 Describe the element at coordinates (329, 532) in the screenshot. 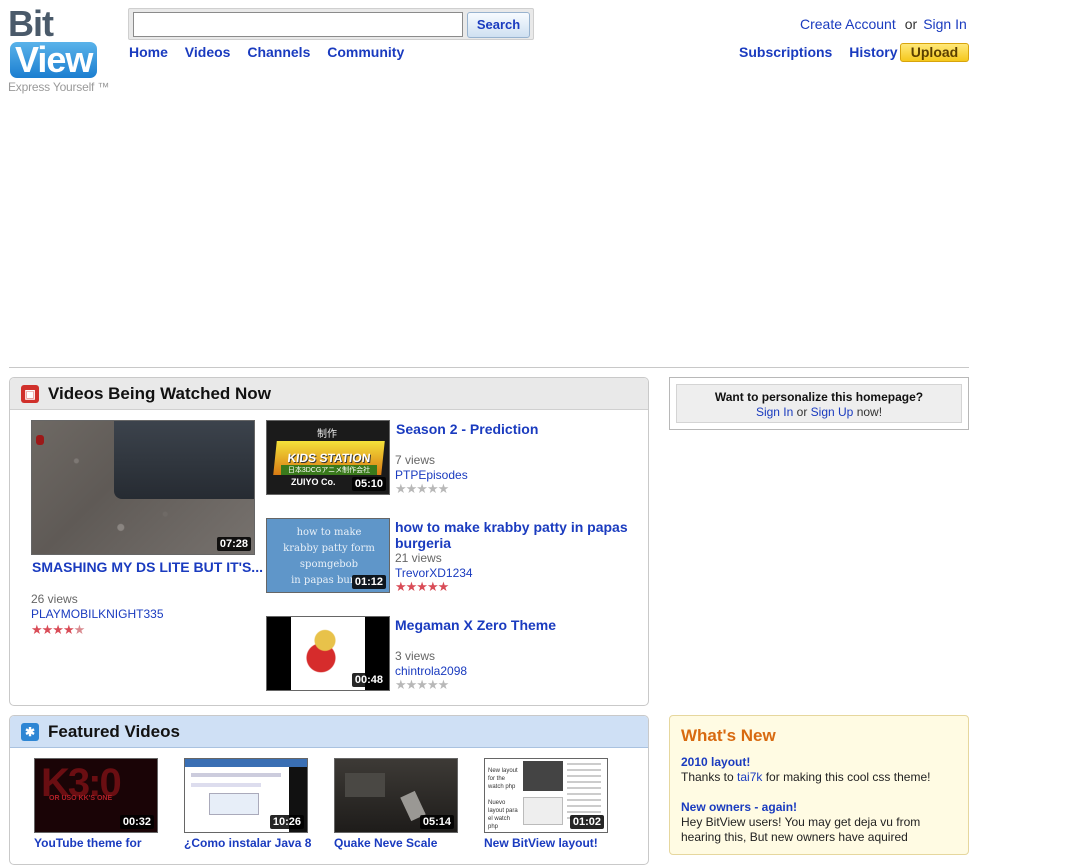

I see `thumb-text-line: how to make` at that location.